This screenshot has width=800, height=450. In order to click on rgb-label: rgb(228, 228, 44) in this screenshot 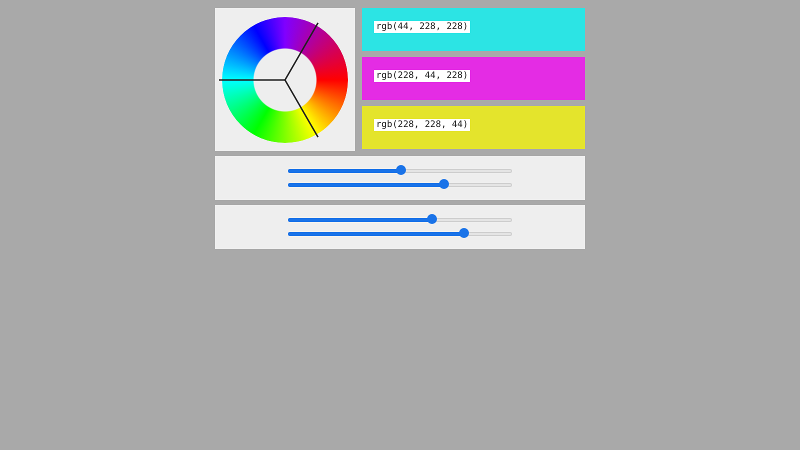, I will do `click(422, 125)`.